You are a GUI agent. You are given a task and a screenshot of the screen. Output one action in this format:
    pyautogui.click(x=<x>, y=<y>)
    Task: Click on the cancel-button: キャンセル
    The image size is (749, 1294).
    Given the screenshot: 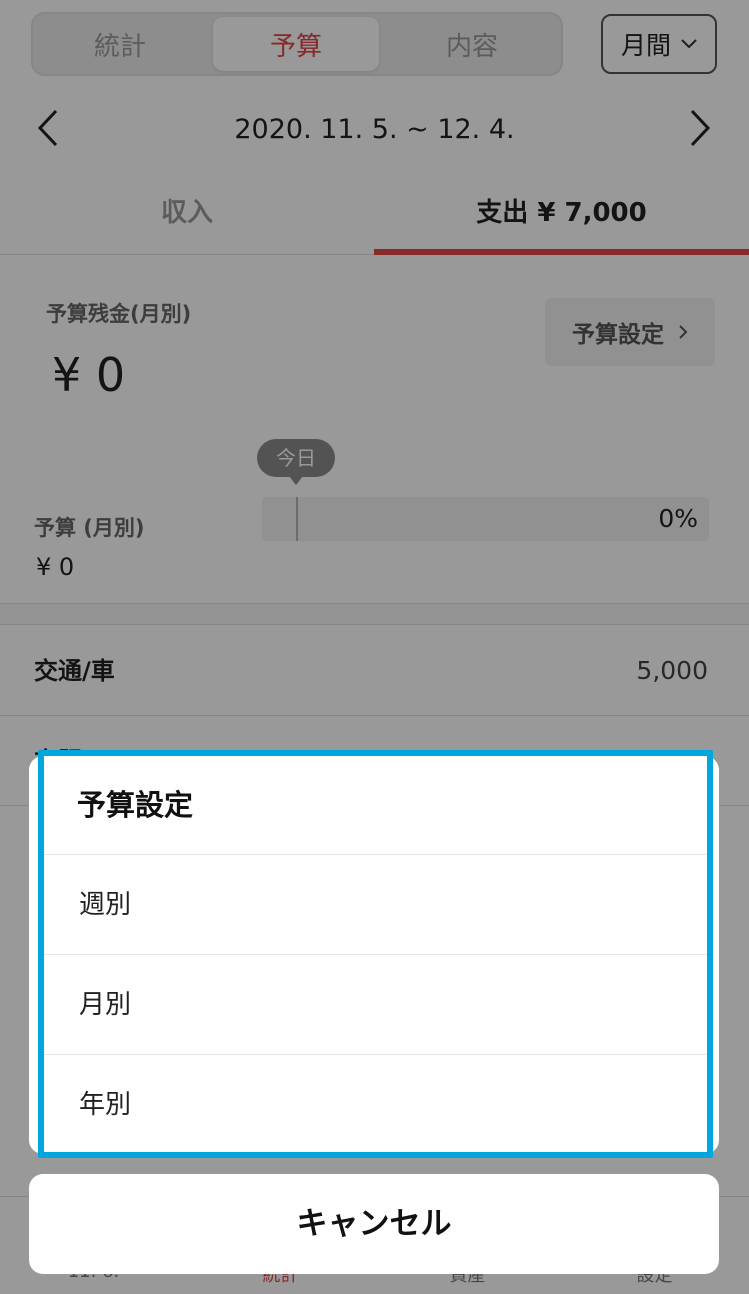 What is the action you would take?
    pyautogui.click(x=374, y=1224)
    